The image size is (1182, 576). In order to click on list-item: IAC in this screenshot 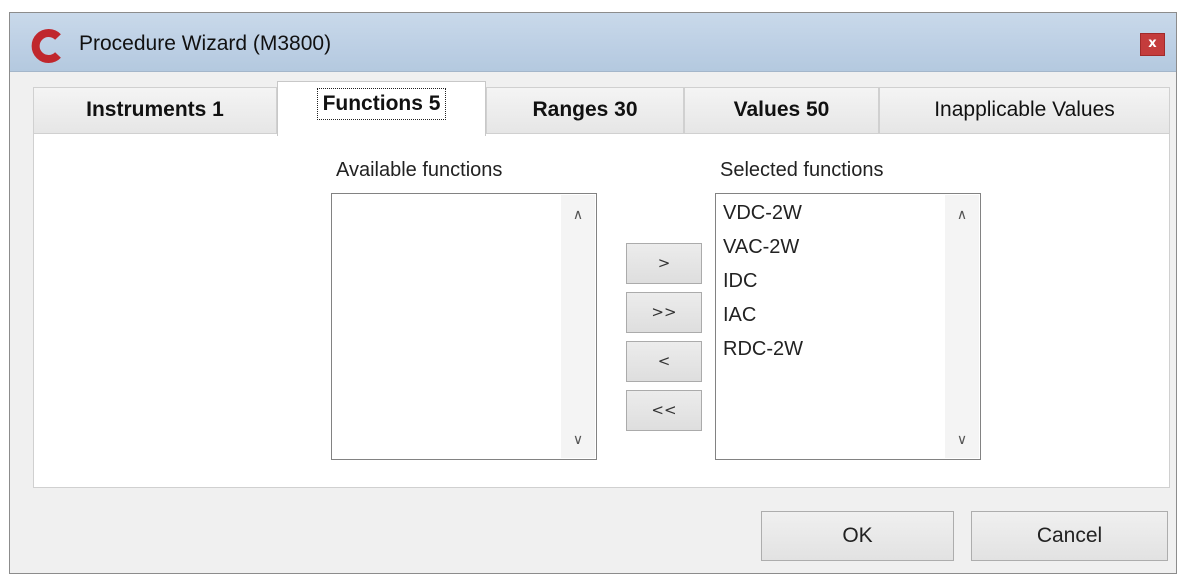, I will do `click(763, 320)`.